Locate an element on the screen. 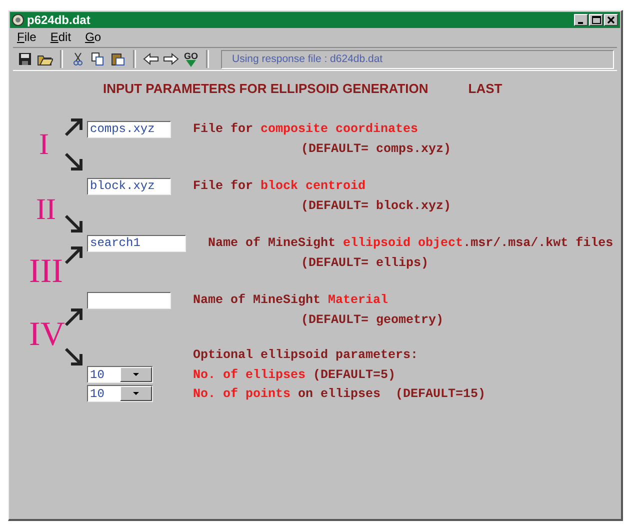 This screenshot has width=626, height=527. default-note: (DEFAULT= ellips) is located at coordinates (365, 263).